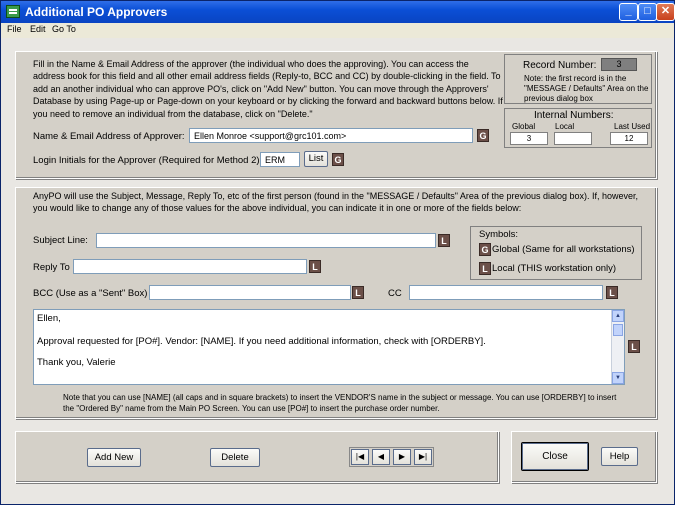 The height and width of the screenshot is (505, 675). What do you see at coordinates (506, 292) in the screenshot?
I see `cc-field` at bounding box center [506, 292].